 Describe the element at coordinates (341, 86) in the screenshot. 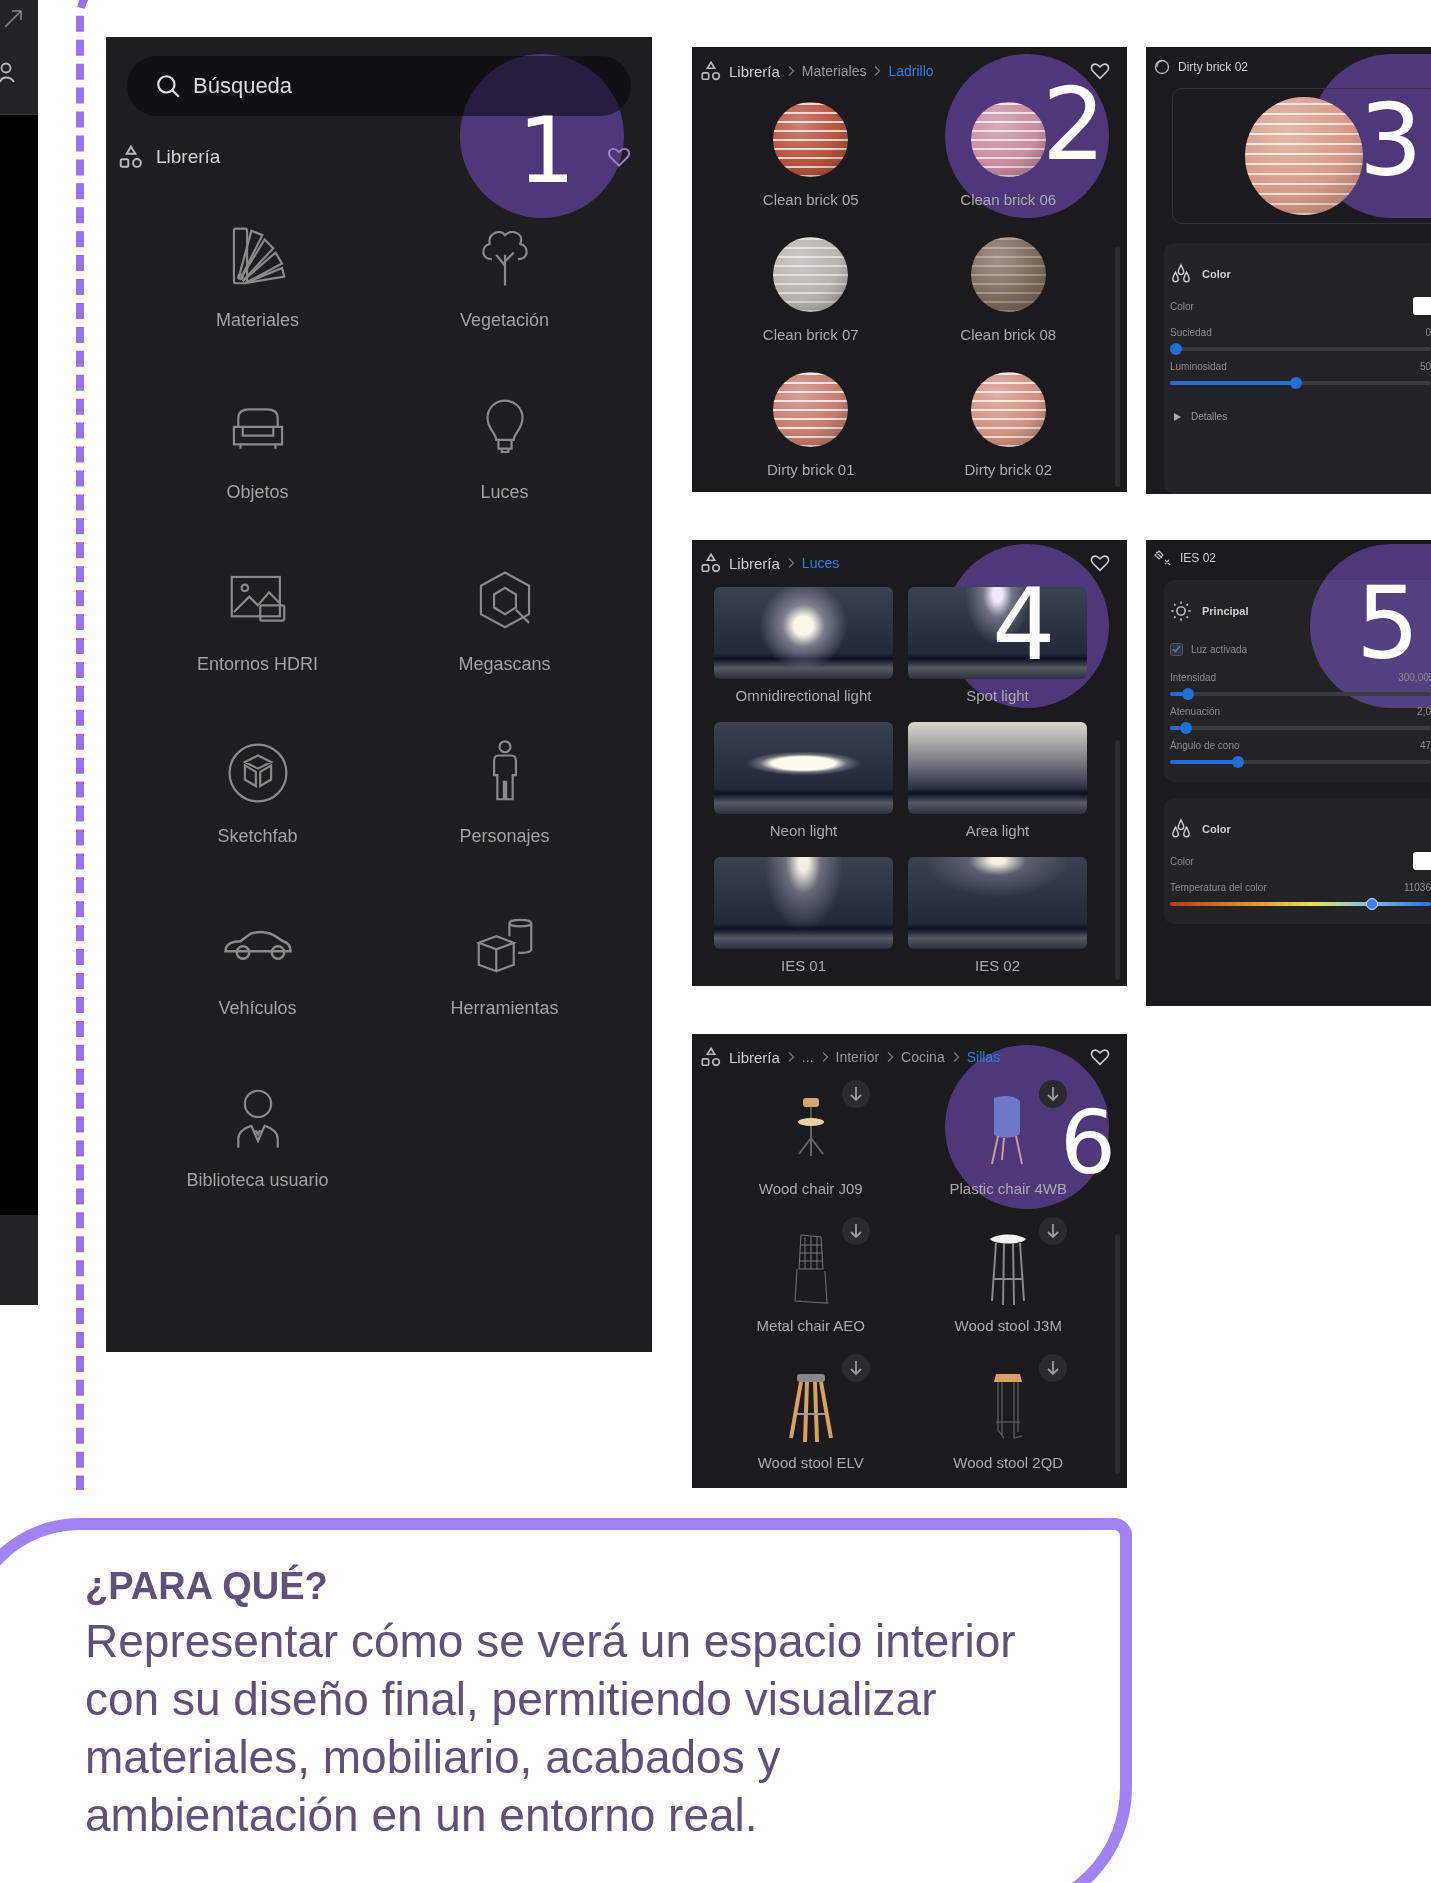

I see `search-input: Búsqueda` at that location.